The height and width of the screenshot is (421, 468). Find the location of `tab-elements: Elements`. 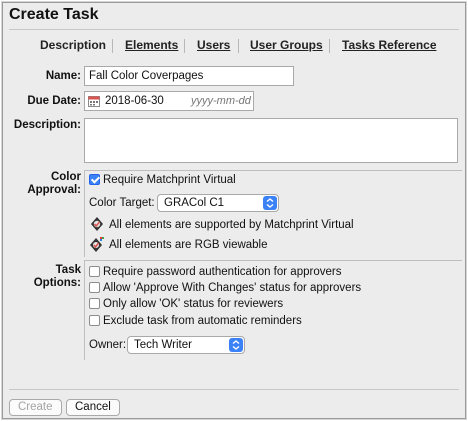

tab-elements: Elements is located at coordinates (151, 45).